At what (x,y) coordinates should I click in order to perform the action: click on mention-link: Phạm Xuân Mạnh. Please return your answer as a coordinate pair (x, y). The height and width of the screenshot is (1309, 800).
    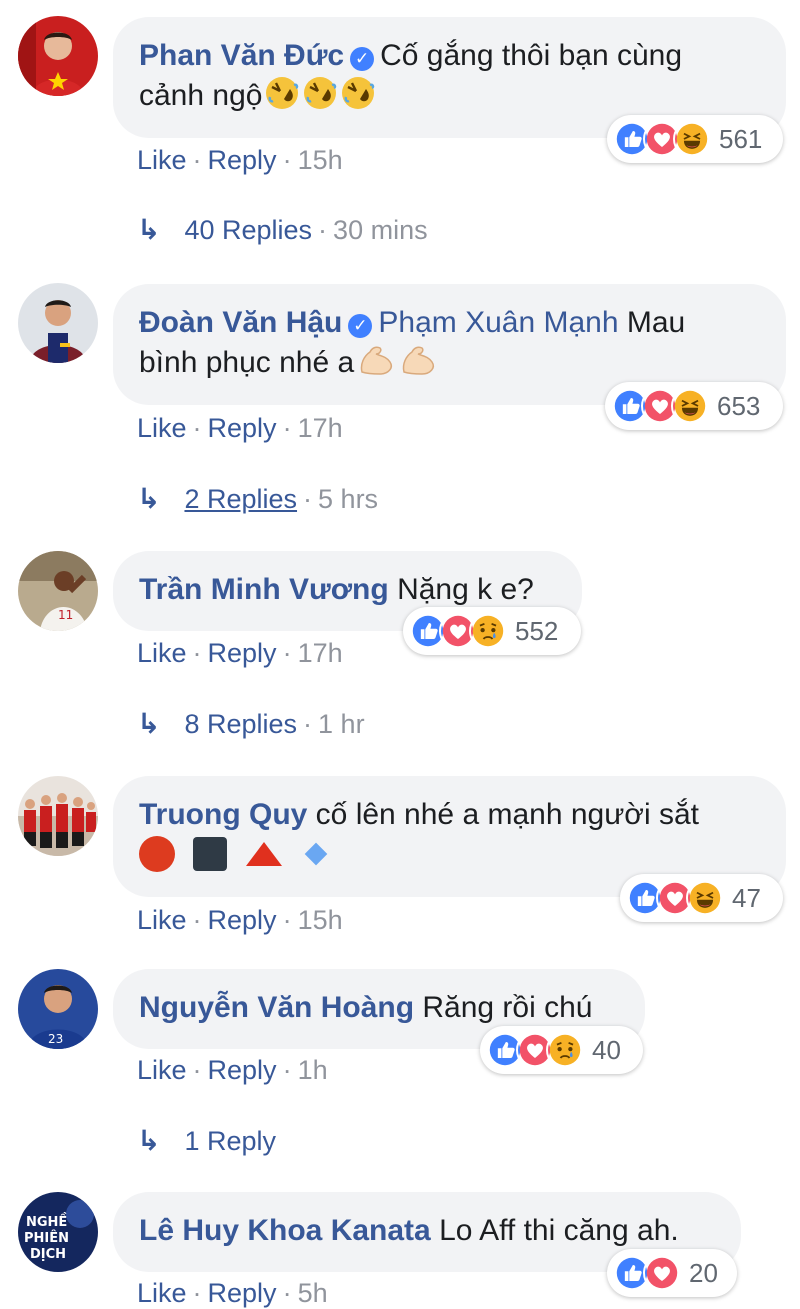
    Looking at the image, I should click on (498, 322).